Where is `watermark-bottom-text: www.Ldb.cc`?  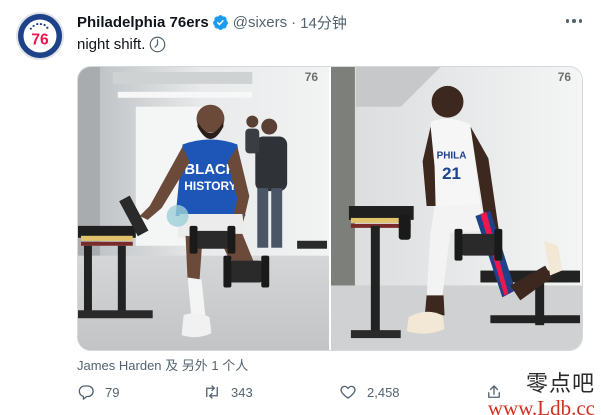
watermark-bottom-text: www.Ldb.cc is located at coordinates (541, 405).